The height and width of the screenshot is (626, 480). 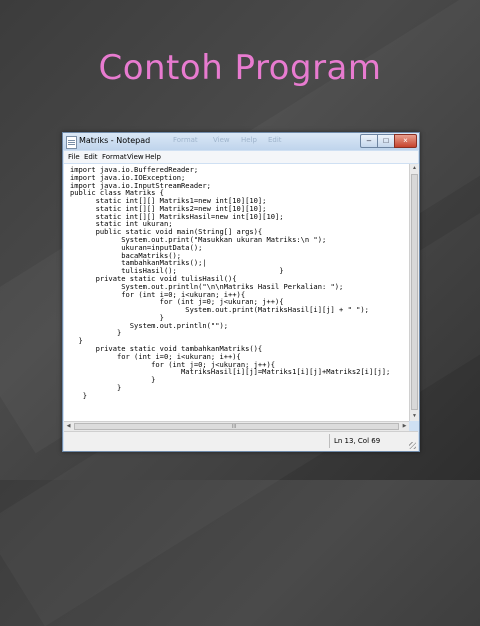 I want to click on resize-grip-icon, so click(x=412, y=445).